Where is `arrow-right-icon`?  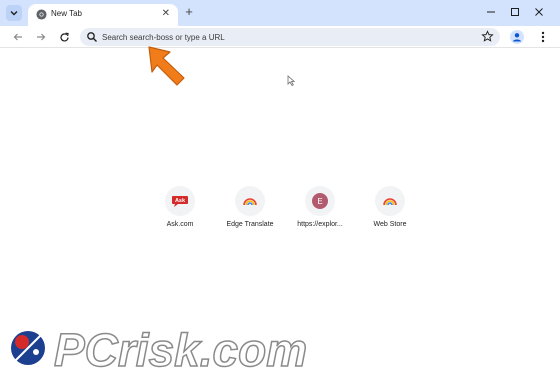
arrow-right-icon is located at coordinates (41, 37).